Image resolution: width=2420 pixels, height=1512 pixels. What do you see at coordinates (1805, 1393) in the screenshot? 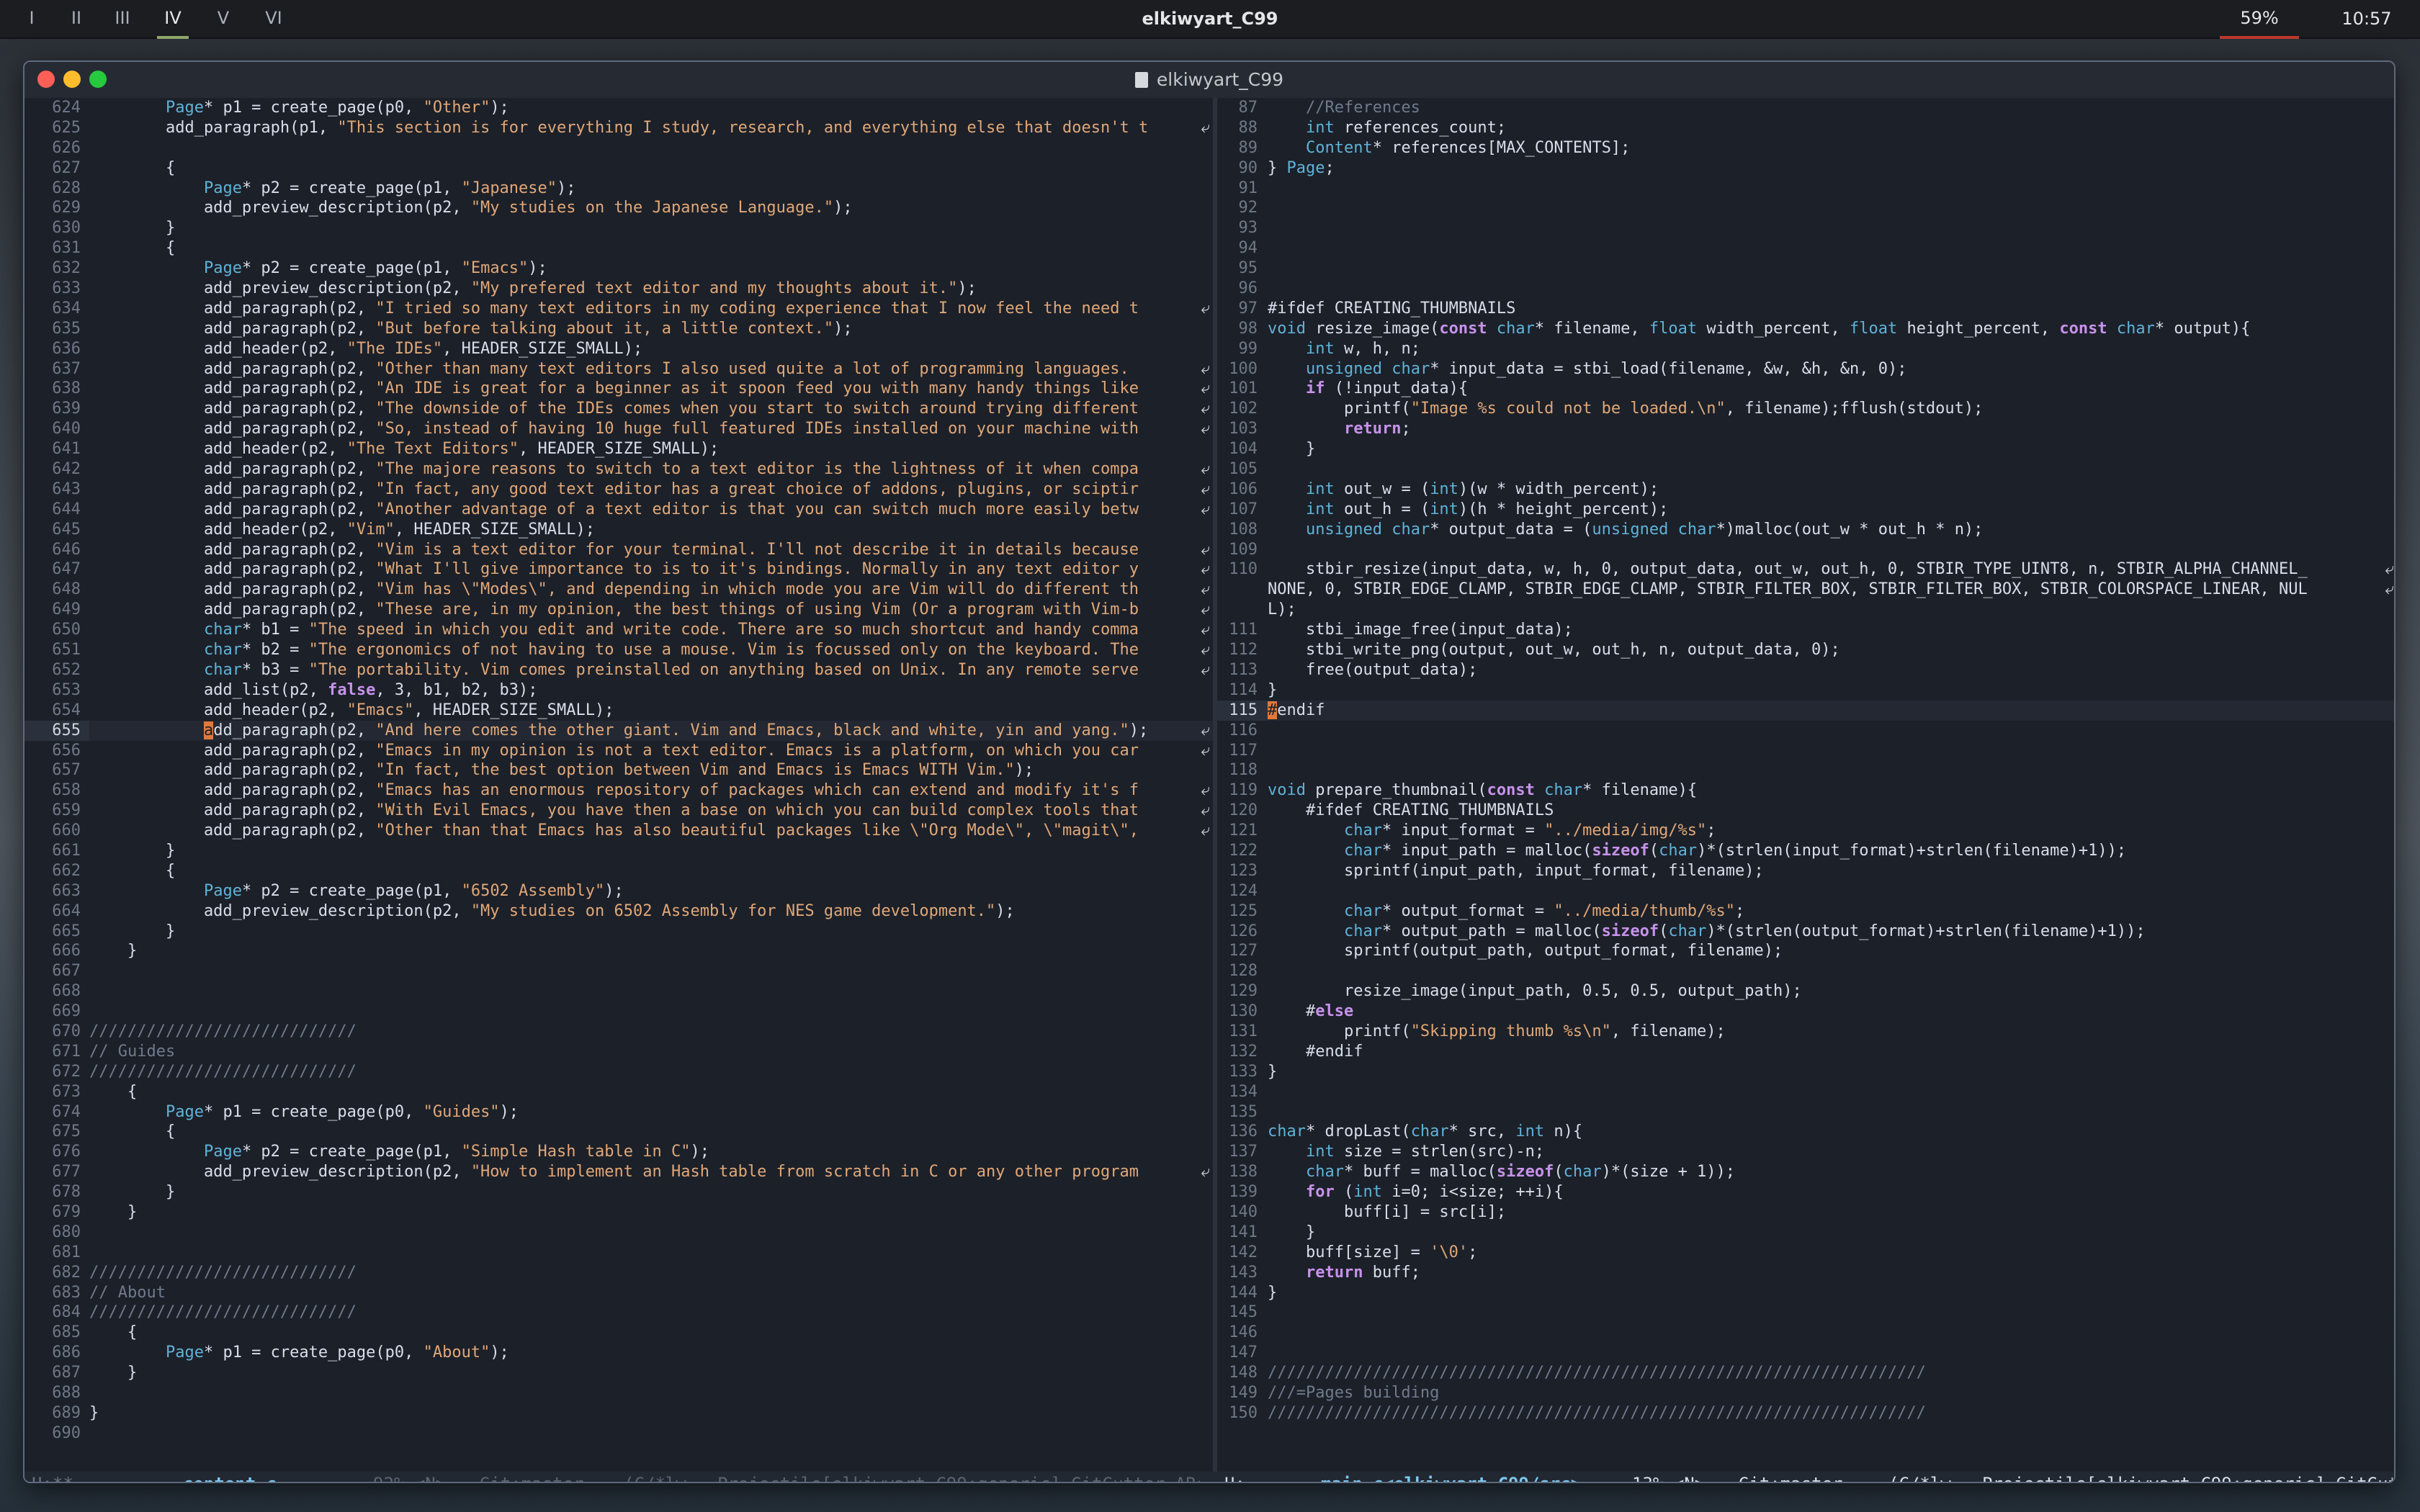
I see `main-c-line: 149 ///=Pages building` at bounding box center [1805, 1393].